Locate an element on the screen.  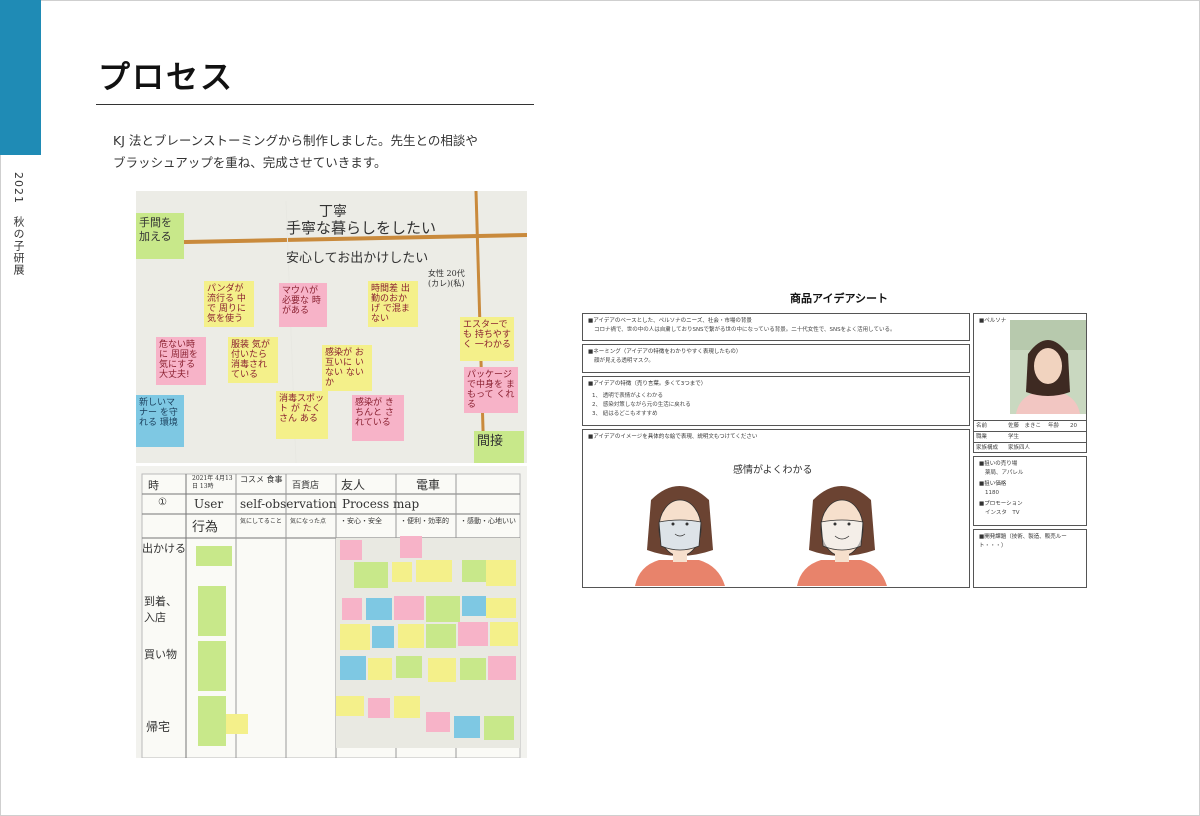
sticky-note: 新しいマナー を守れる 環境 is located at coordinates (160, 421).